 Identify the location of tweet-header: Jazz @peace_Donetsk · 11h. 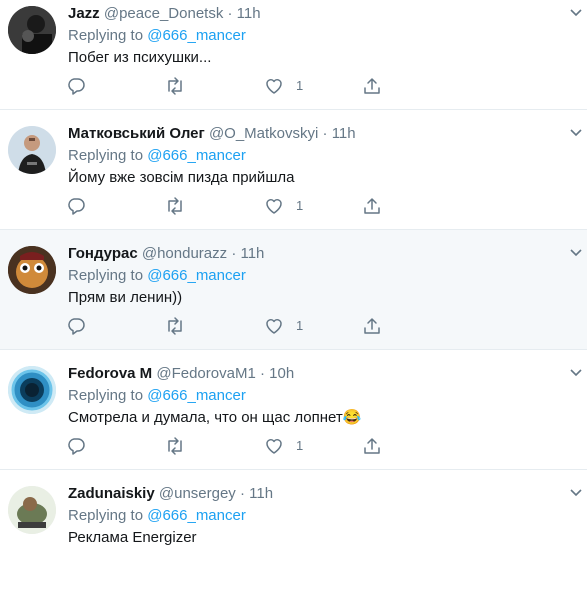
(164, 14).